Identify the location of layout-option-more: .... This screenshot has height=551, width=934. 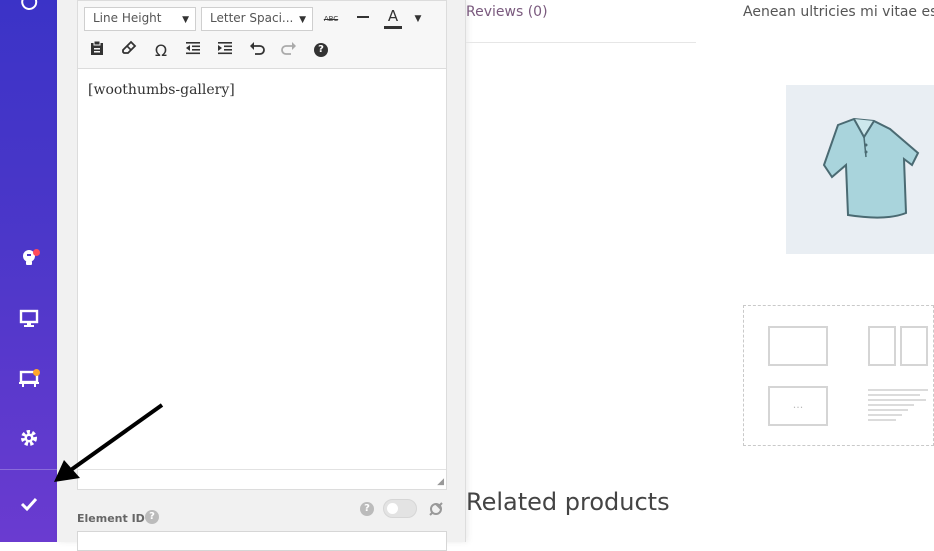
(798, 406).